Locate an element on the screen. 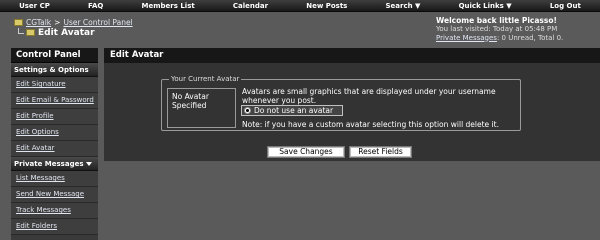 This screenshot has width=600, height=240. welcome-greeting: Welcome back little Picasso! is located at coordinates (496, 20).